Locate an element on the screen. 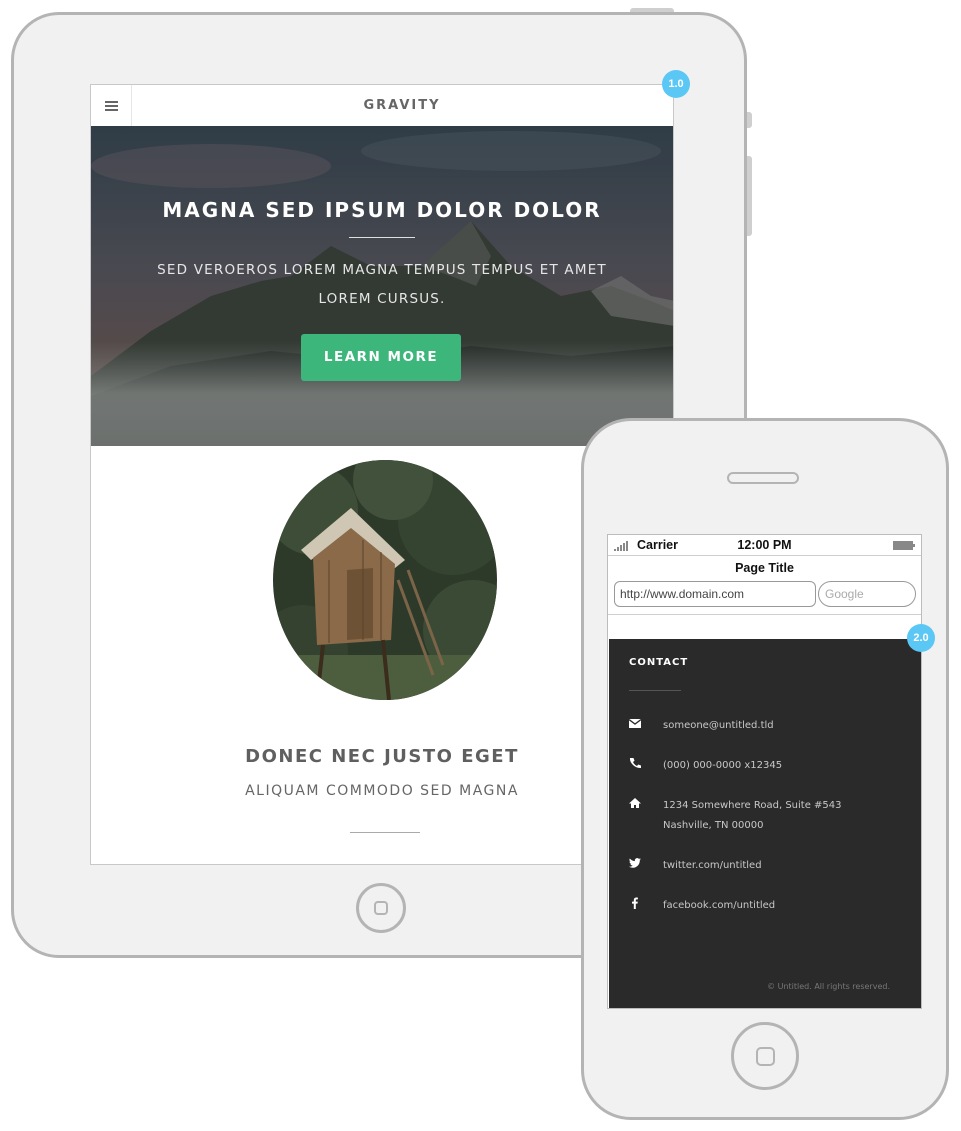  battery-icon is located at coordinates (904, 545).